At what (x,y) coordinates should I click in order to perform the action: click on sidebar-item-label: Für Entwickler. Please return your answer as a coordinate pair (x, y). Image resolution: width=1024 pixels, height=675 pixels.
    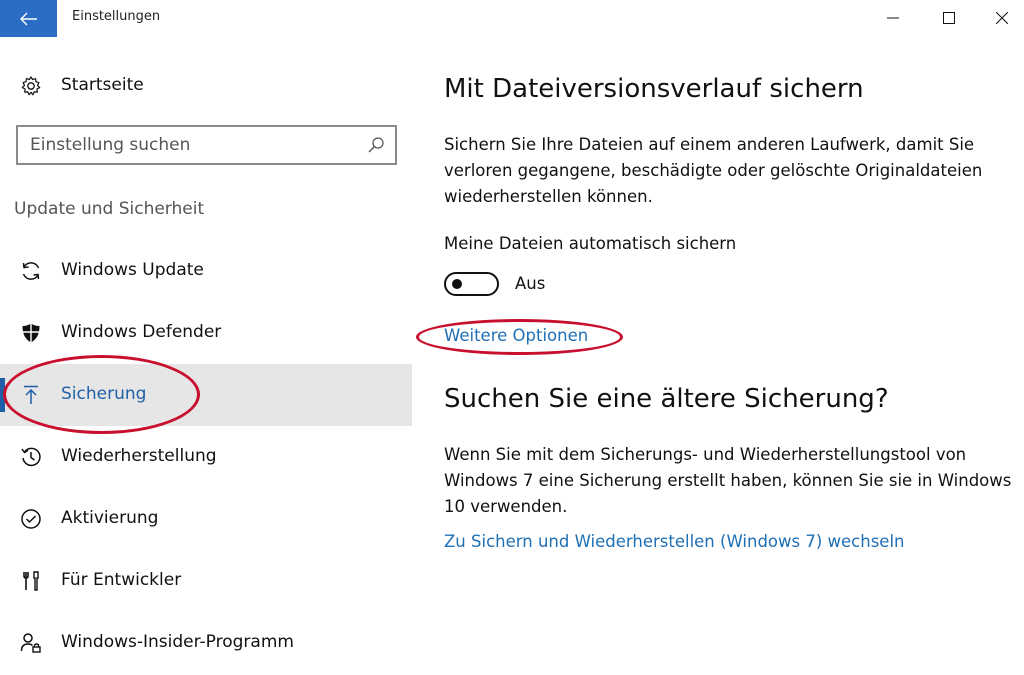
    Looking at the image, I should click on (121, 580).